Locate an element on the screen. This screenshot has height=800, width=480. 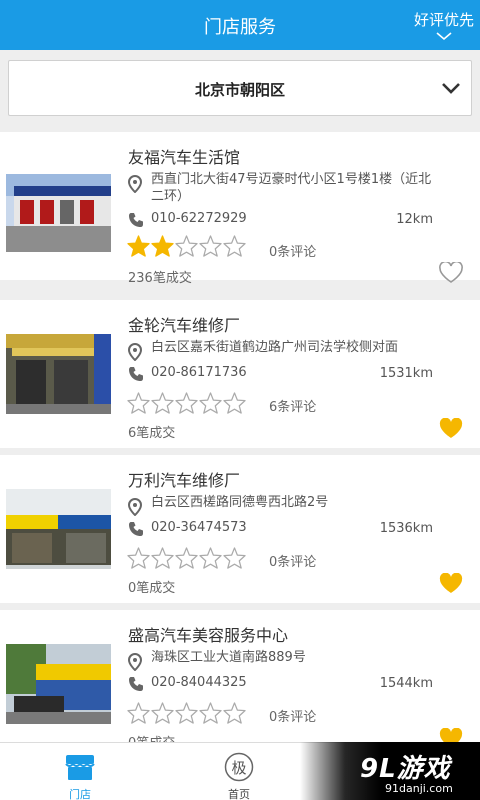
favorite-heart-outline-icon is located at coordinates (451, 272).